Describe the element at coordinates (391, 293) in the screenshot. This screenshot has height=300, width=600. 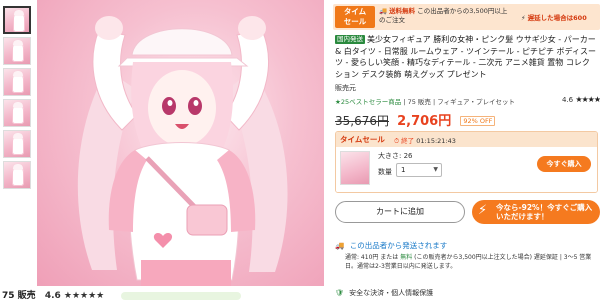
I see `secure-payment-text: 安全な決済・個人情報保護` at that location.